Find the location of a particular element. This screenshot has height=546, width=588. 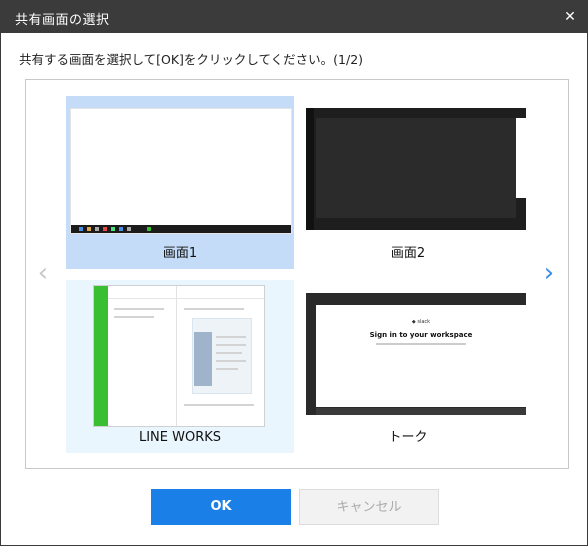

screen-tile-label: 画面2 is located at coordinates (408, 253).